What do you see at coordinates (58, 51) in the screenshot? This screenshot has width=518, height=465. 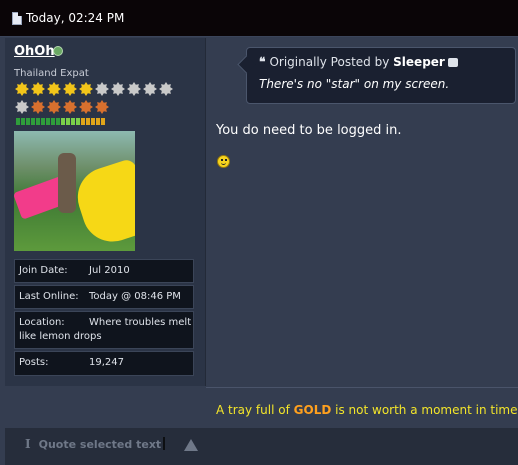 I see `online-status-icon` at bounding box center [58, 51].